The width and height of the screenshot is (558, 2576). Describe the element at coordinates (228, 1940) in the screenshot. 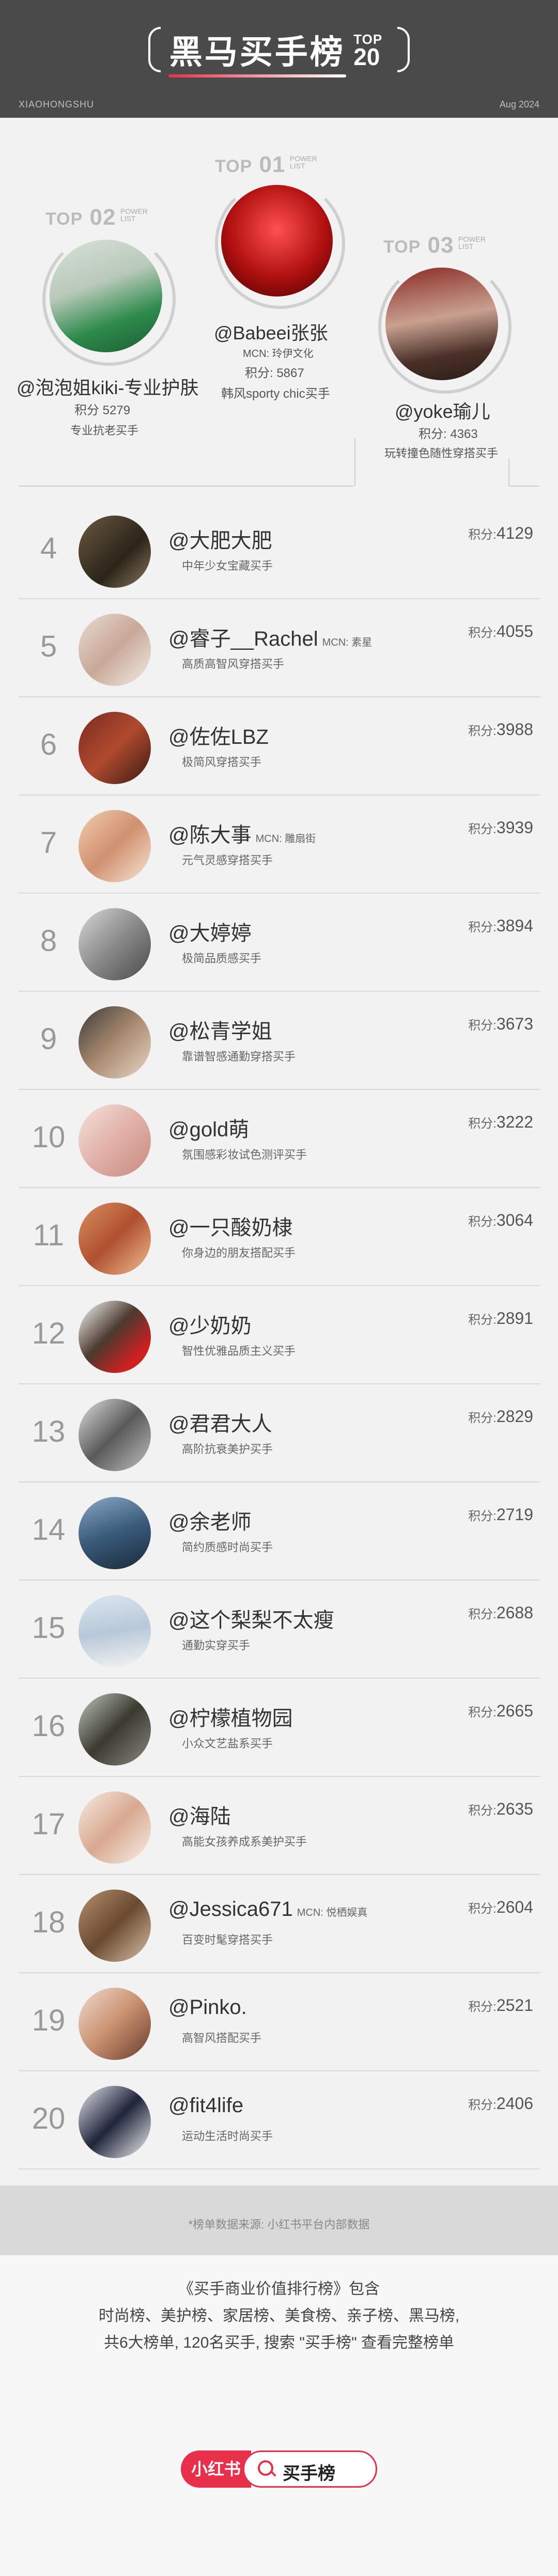

I see `user-desc: 百变时髦穿搭买手` at that location.